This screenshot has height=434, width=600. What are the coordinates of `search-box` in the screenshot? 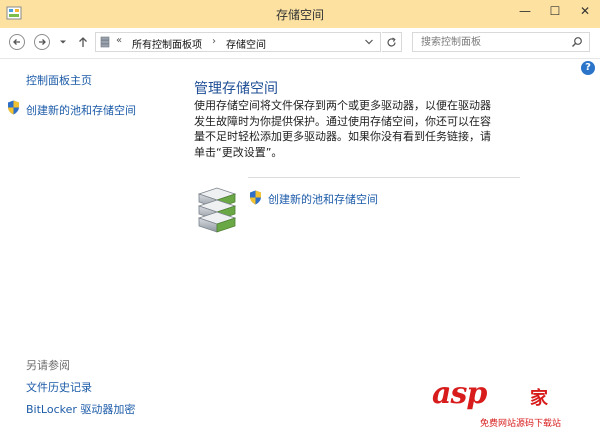 It's located at (501, 42).